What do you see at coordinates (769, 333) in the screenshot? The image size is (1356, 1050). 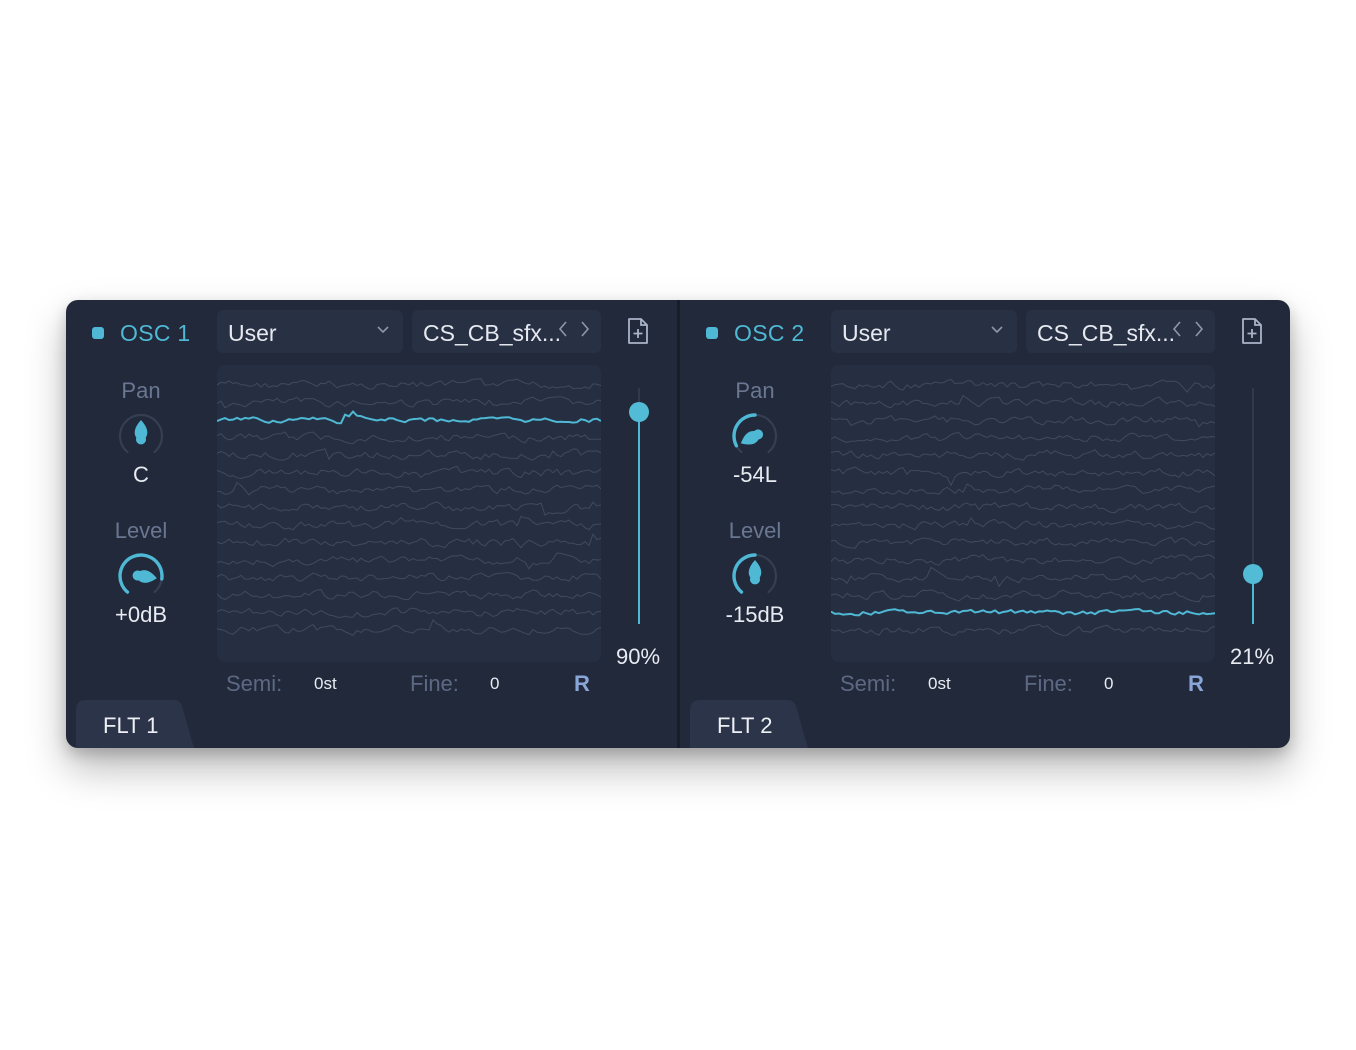 I see `osc-title: OSC 2` at bounding box center [769, 333].